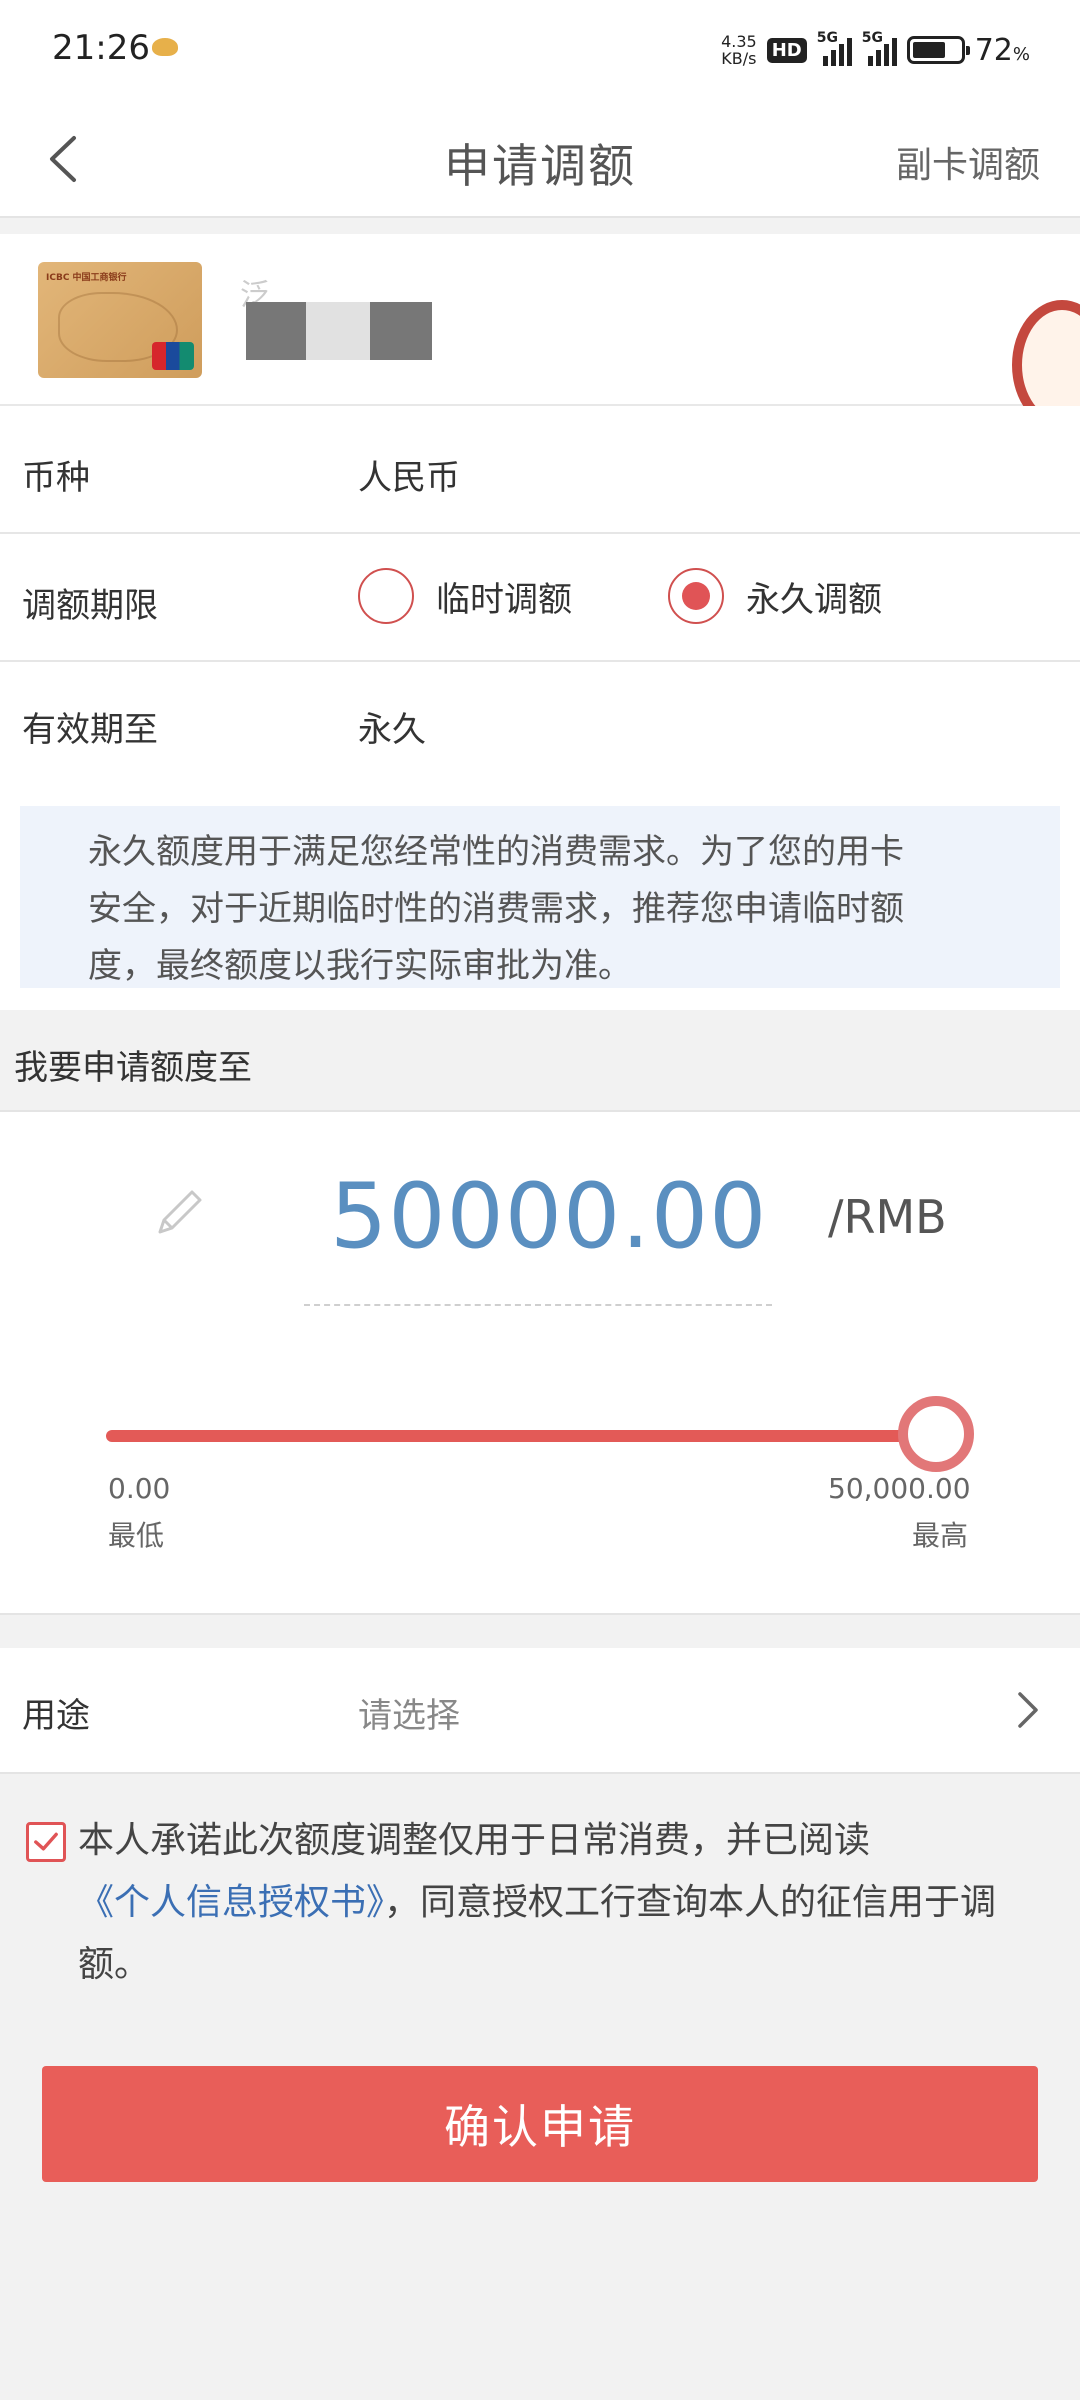 This screenshot has width=1080, height=2400. I want to click on purpose-label: 用途, so click(56, 1716).